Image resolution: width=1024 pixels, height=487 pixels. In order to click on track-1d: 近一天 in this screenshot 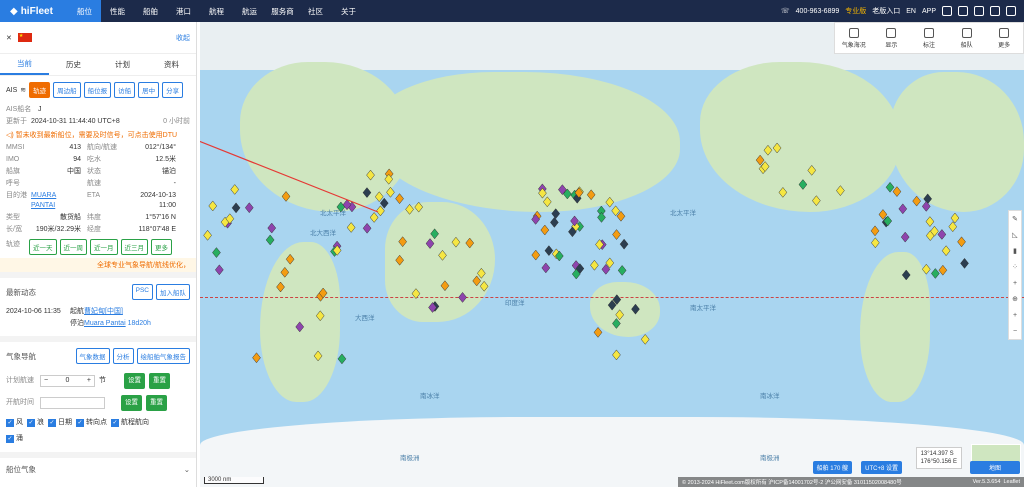, I will do `click(43, 247)`.